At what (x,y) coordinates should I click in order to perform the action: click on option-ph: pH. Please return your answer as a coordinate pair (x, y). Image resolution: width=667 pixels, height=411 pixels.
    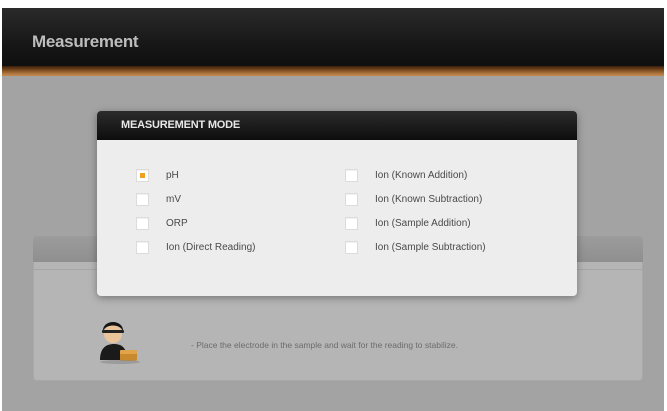
    Looking at the image, I should click on (157, 175).